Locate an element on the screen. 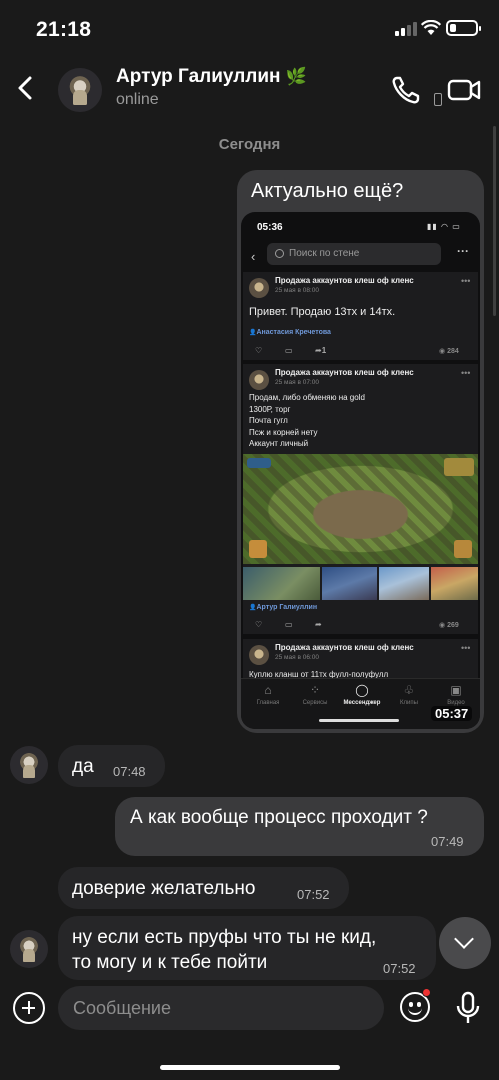 The width and height of the screenshot is (499, 1080). tab-clips: ♧ Клипы is located at coordinates (409, 694).